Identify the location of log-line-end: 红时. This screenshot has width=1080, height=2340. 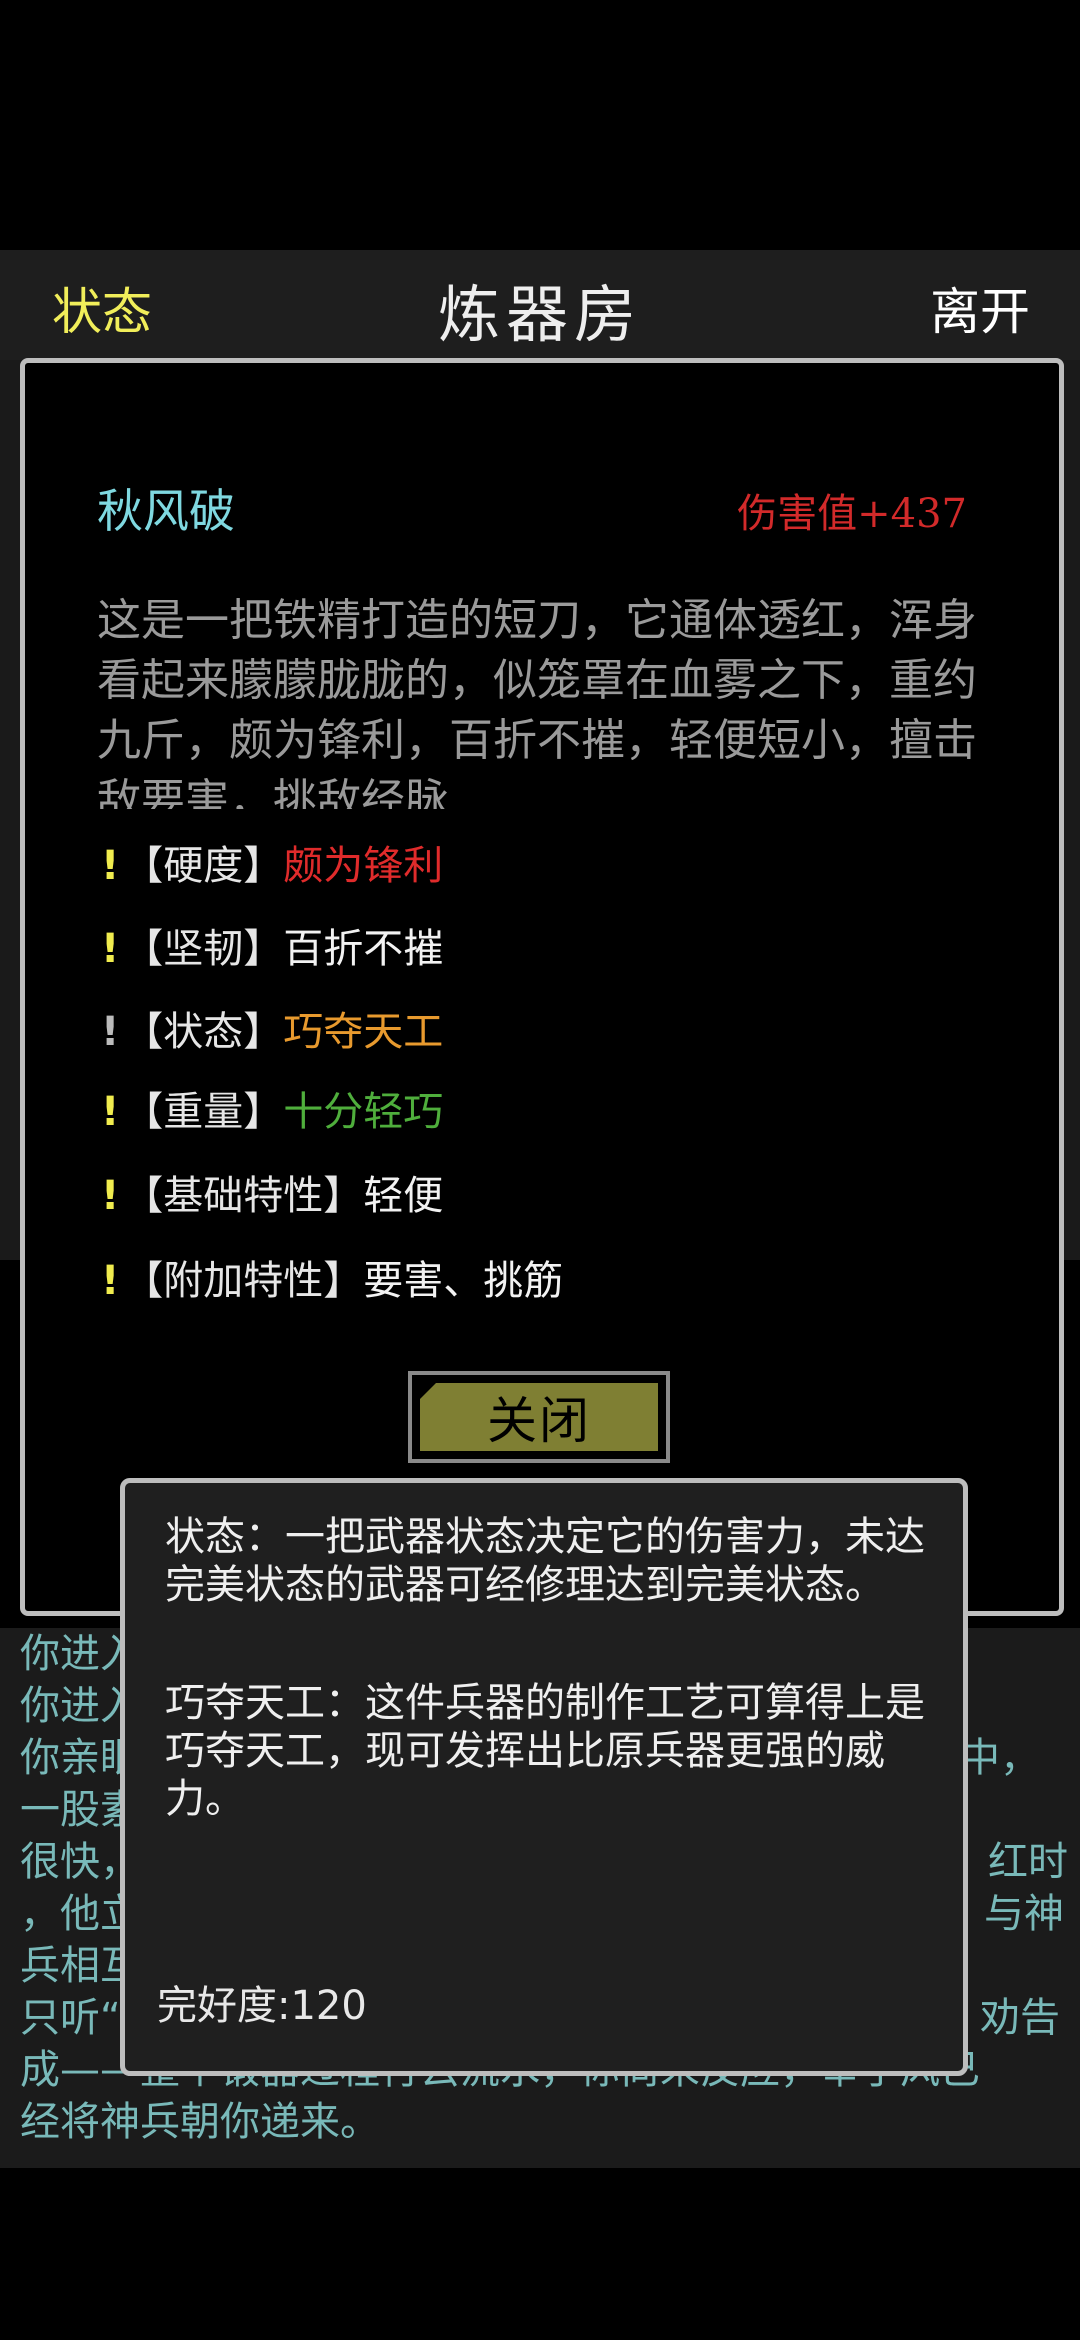
(1028, 1862).